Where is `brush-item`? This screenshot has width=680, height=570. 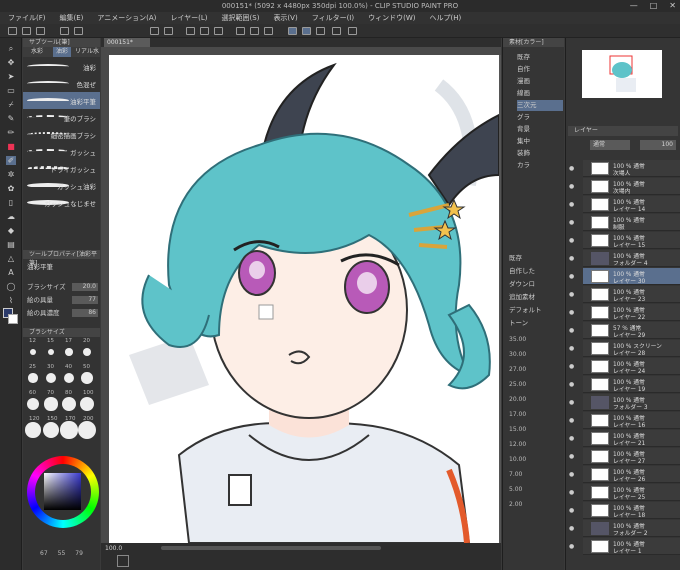 brush-item is located at coordinates (61, 216).